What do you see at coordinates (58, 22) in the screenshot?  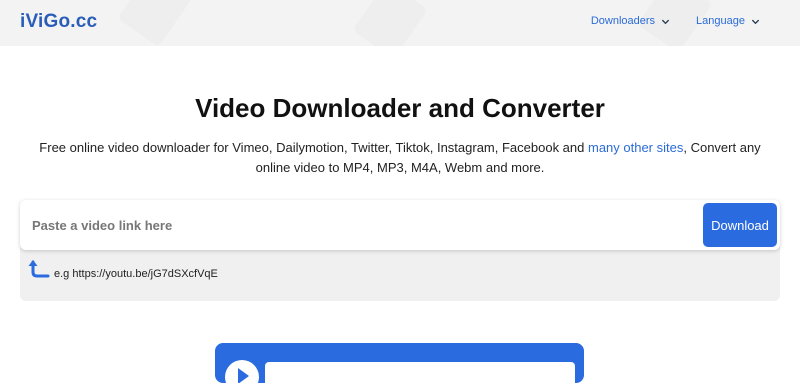 I see `site-logo: iViGo.cc` at bounding box center [58, 22].